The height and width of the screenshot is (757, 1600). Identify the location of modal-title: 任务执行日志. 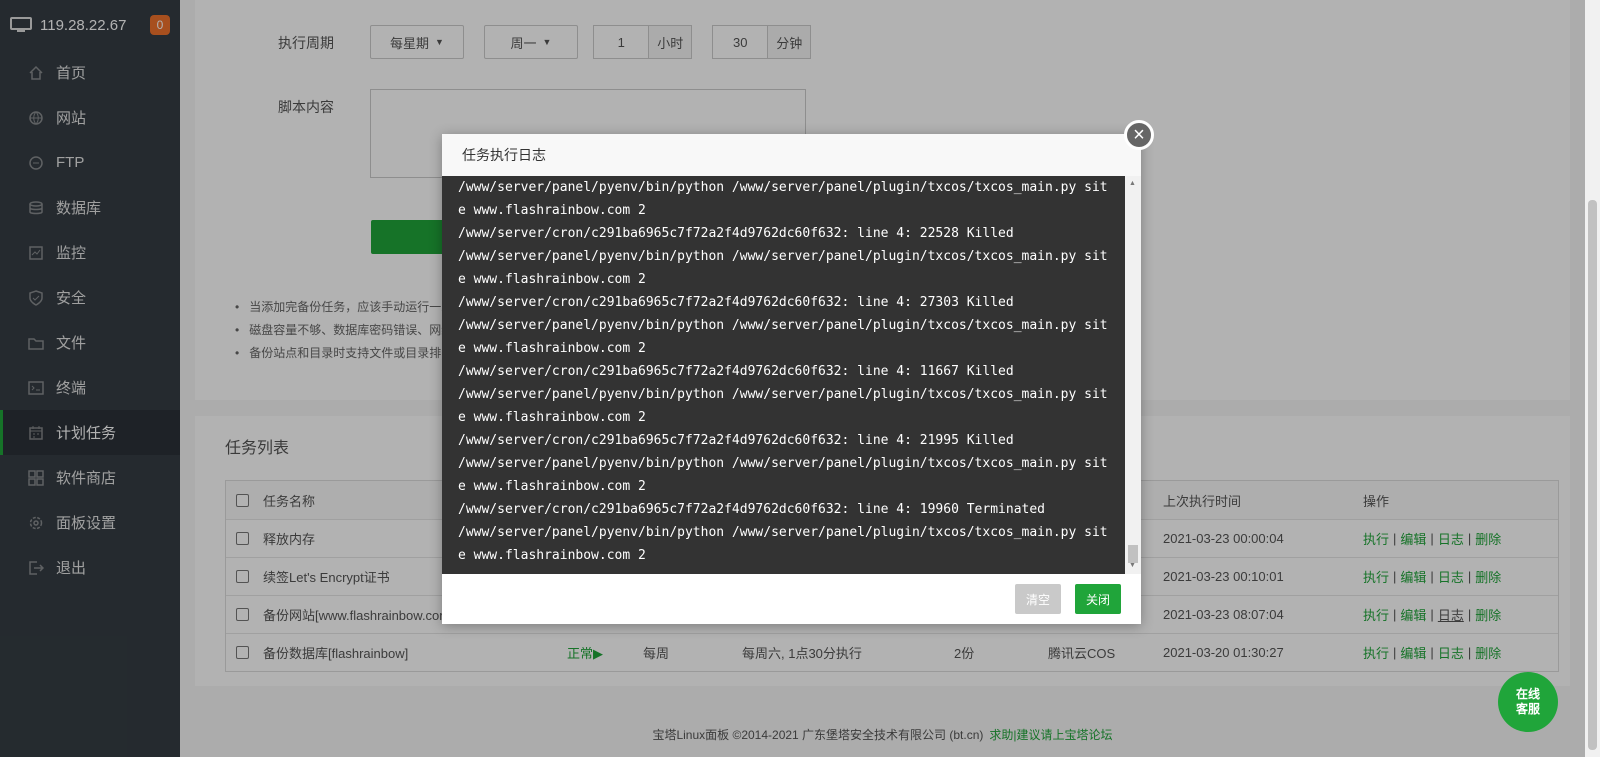
(791, 155).